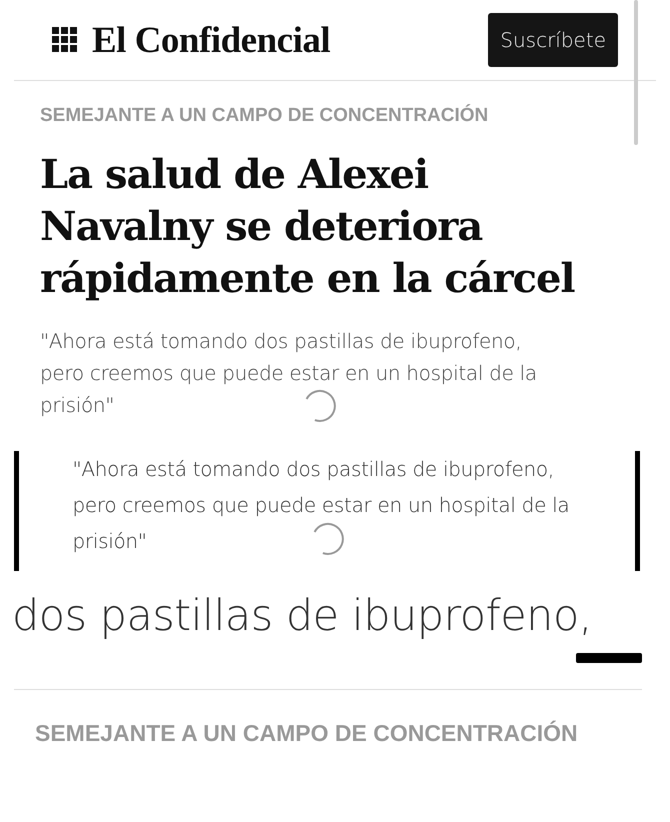  What do you see at coordinates (289, 373) in the screenshot?
I see `article-subtitle: "Ahora está tomando dos pastillas de ibuprofeno, pero creemos que puede estar en un hospital de la prisión"` at bounding box center [289, 373].